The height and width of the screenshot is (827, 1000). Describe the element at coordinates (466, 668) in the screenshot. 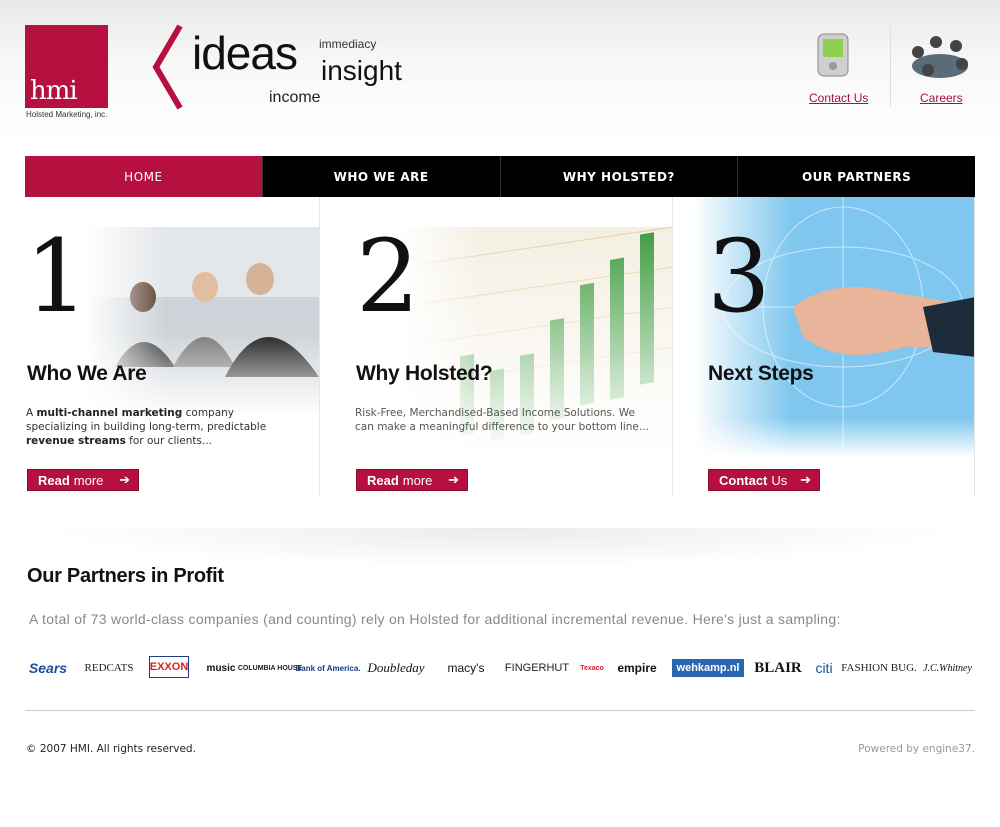

I see `partner-logo-macys: macy's` at that location.